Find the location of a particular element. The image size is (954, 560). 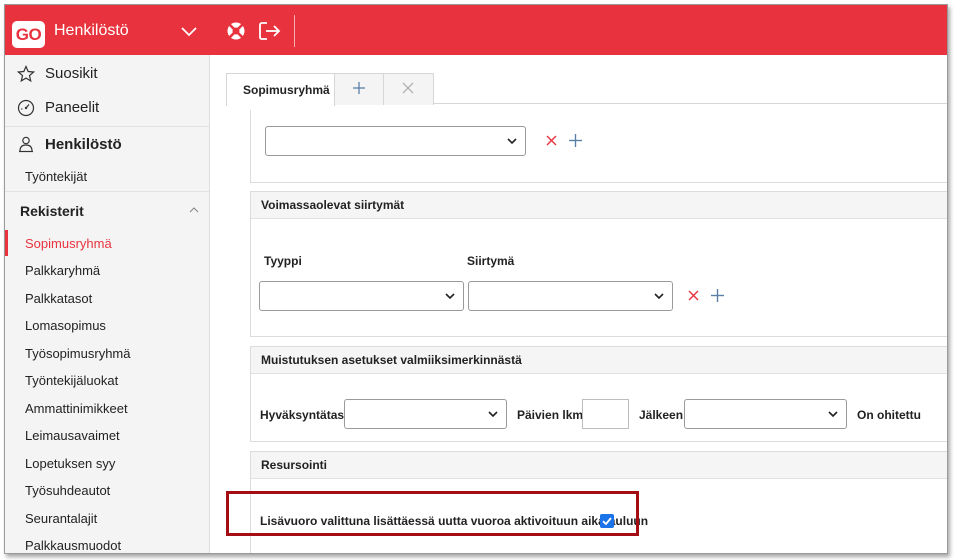

header-divider is located at coordinates (294, 31).